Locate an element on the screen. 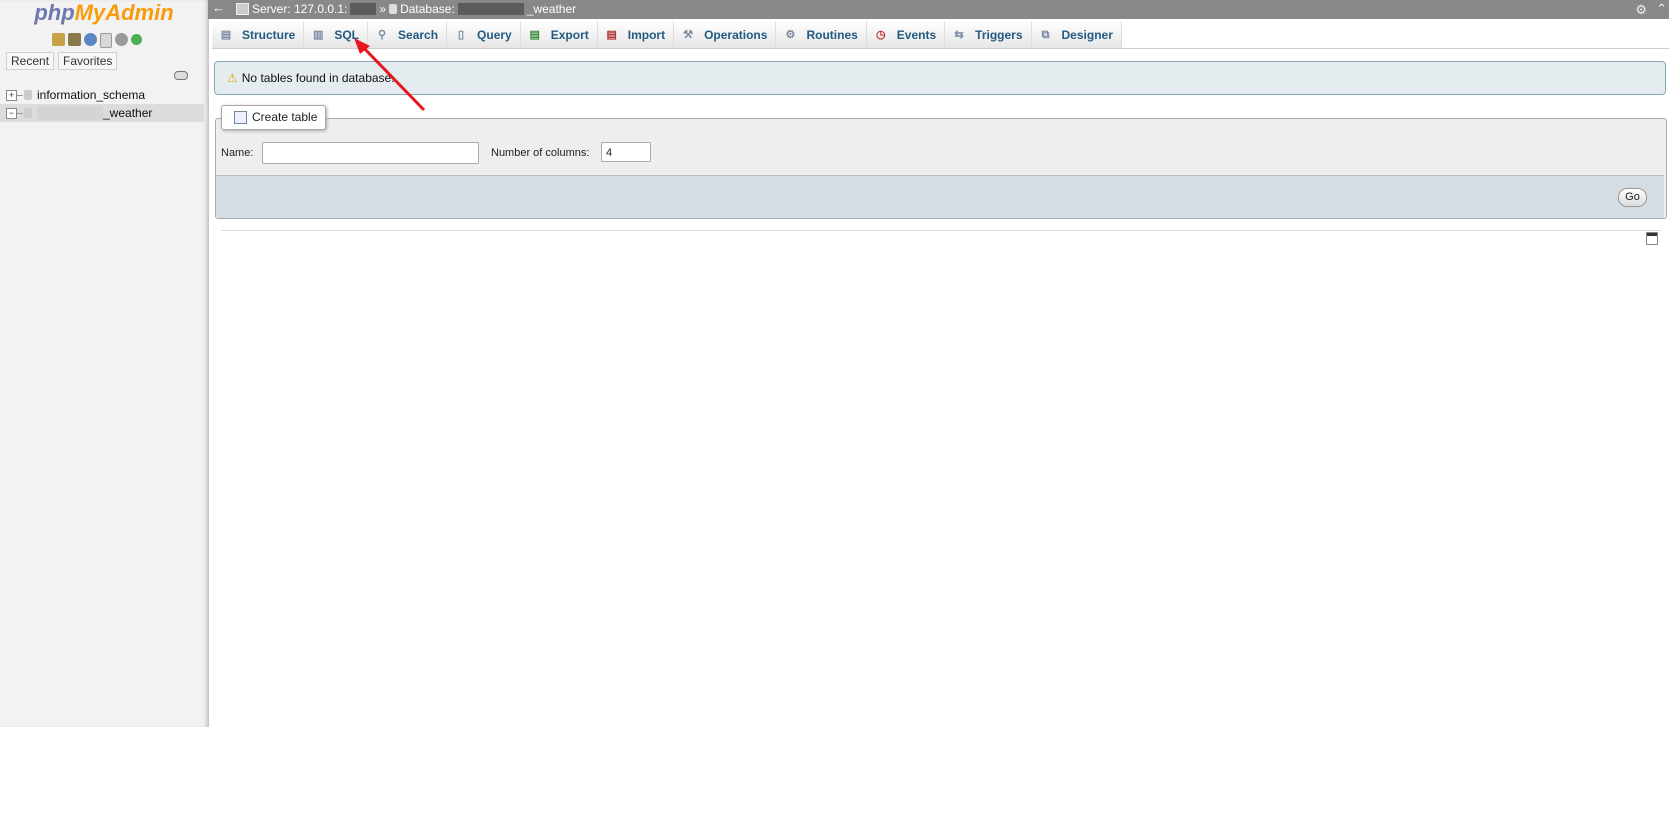 This screenshot has width=1669, height=828. settings-icon is located at coordinates (121, 39).